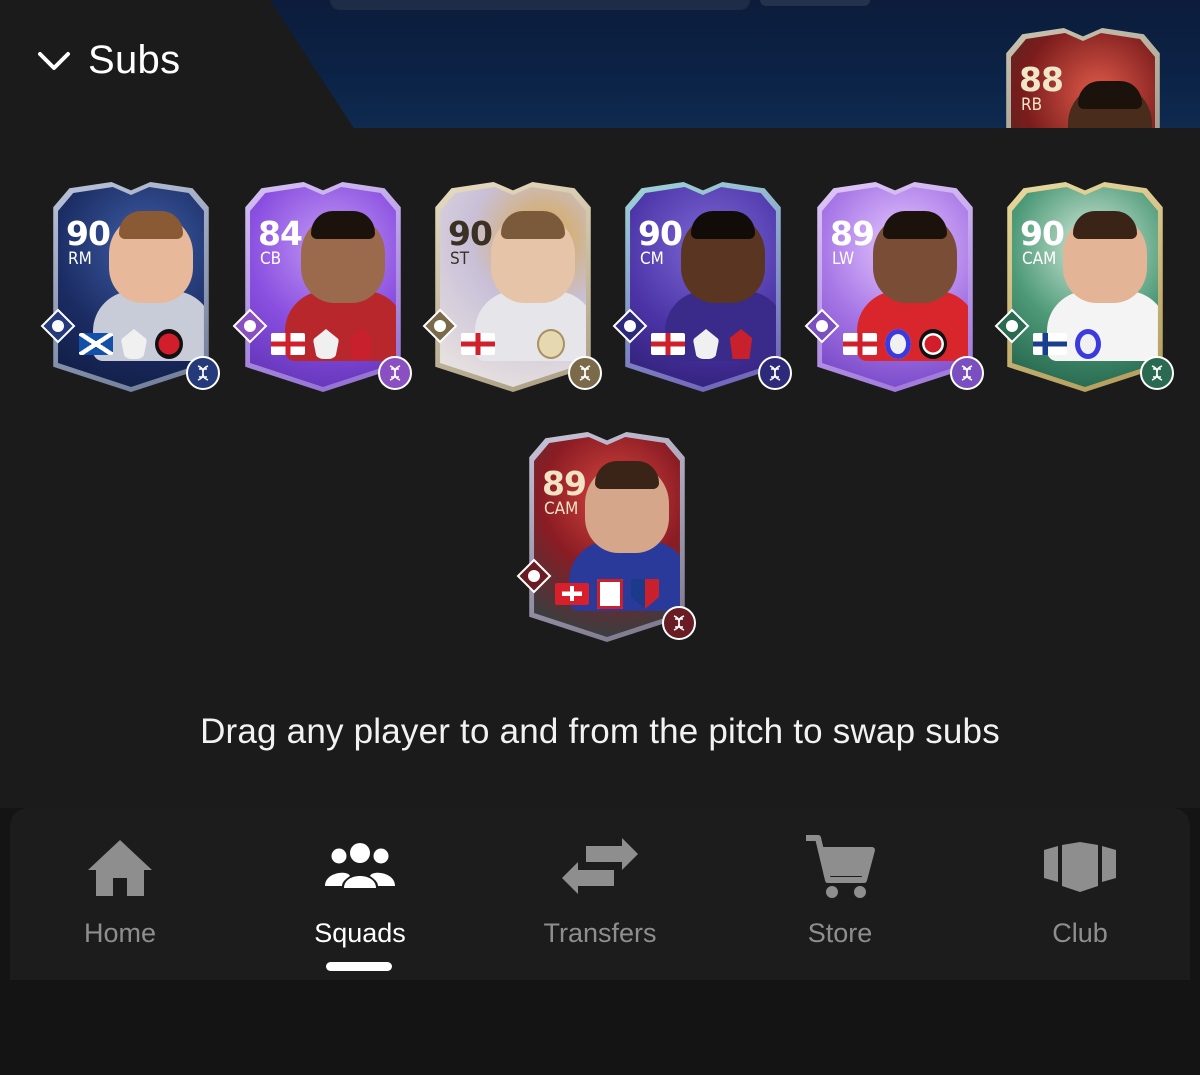 This screenshot has height=1075, width=1200. Describe the element at coordinates (1080, 905) in the screenshot. I see `nav-item-club: Club` at that location.